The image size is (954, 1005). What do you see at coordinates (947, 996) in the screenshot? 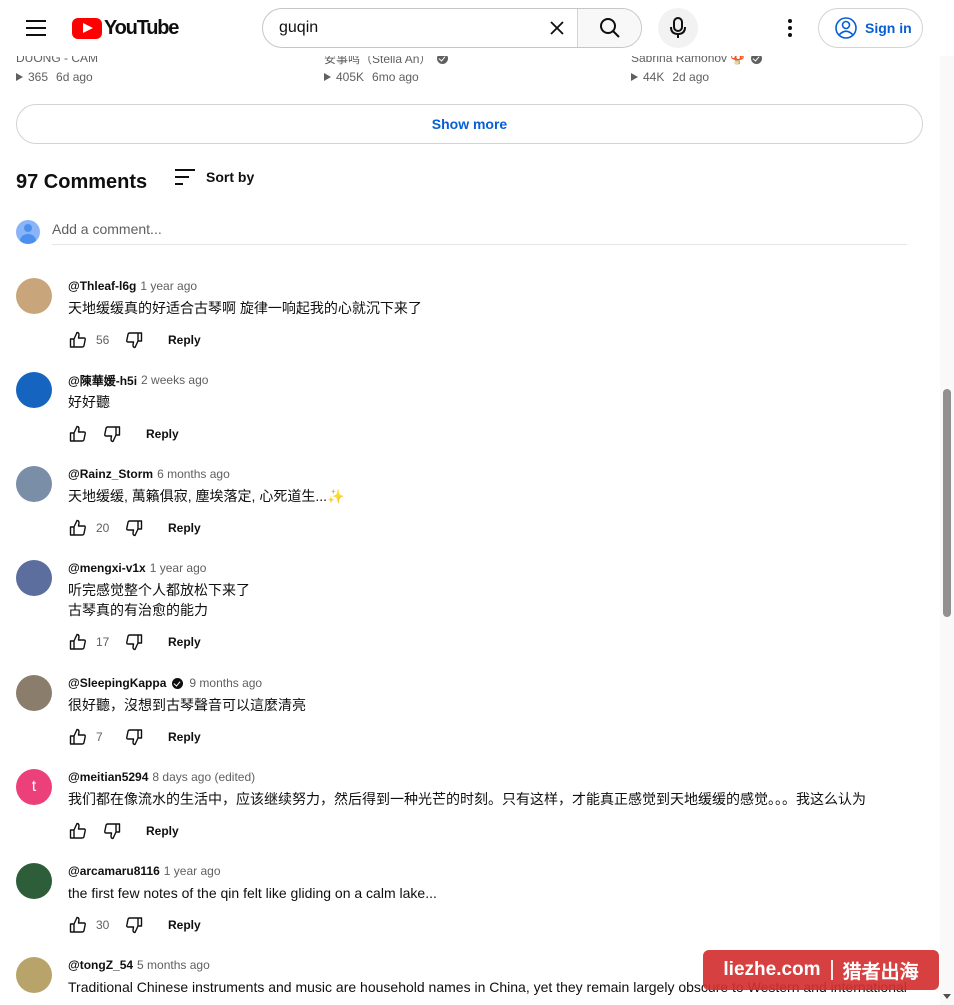
I see `scroll-down-arrow-icon` at bounding box center [947, 996].